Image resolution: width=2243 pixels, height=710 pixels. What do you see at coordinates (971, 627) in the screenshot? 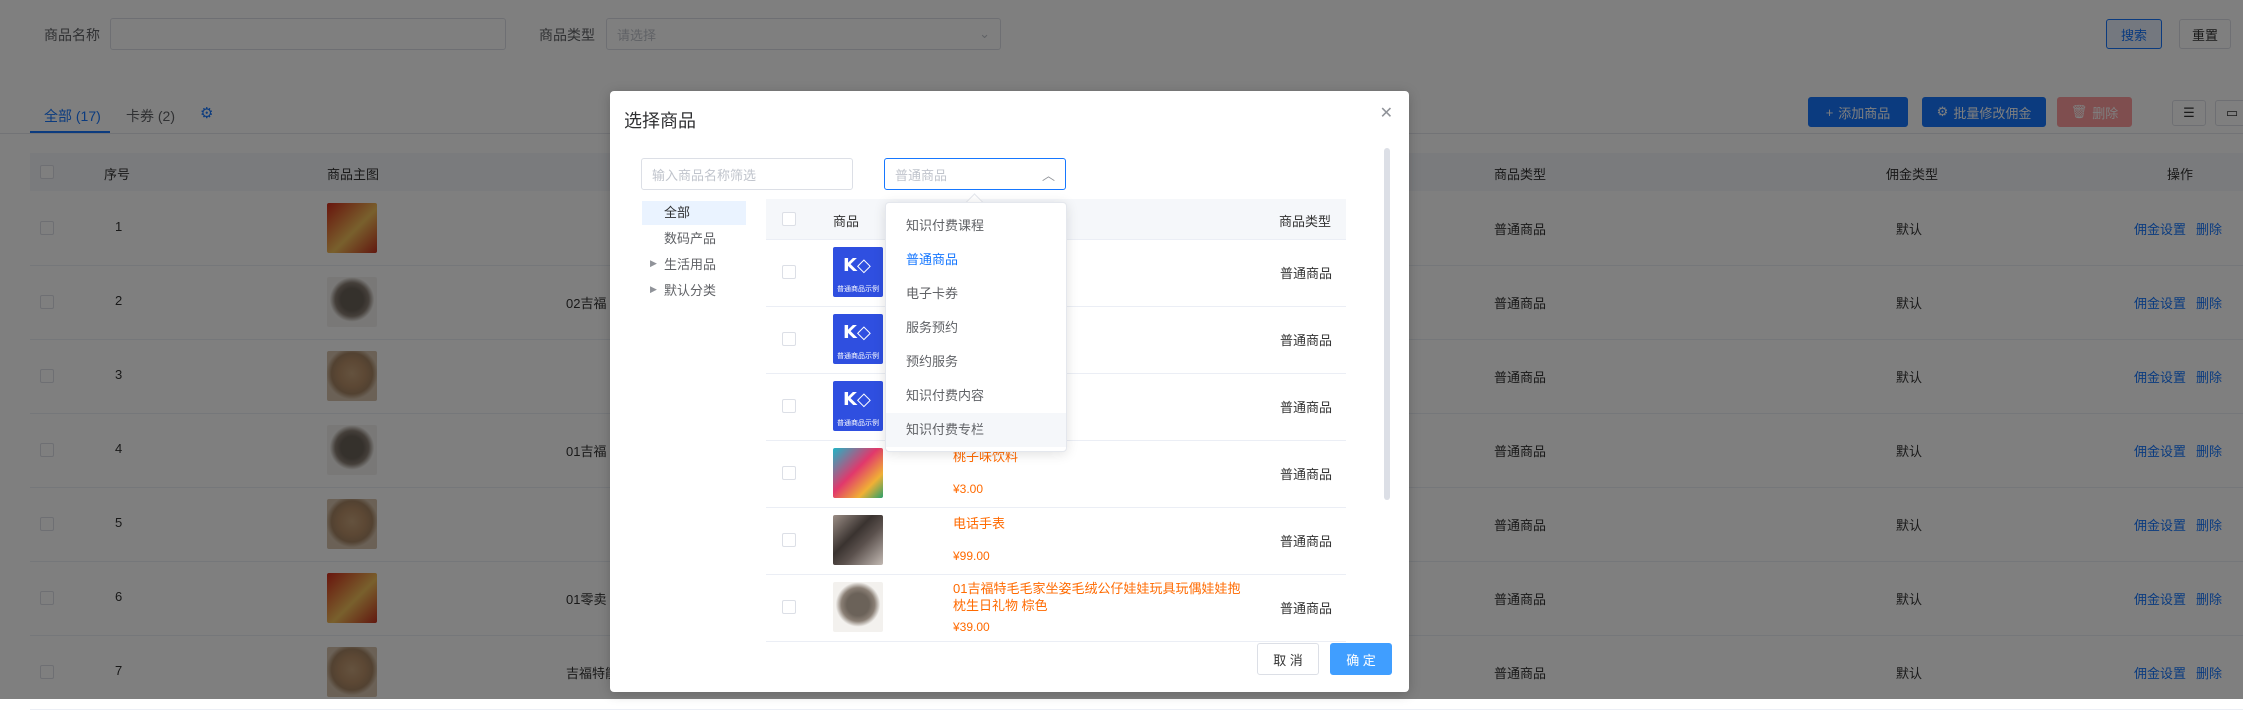
I see `product-price: ¥39.00` at bounding box center [971, 627].